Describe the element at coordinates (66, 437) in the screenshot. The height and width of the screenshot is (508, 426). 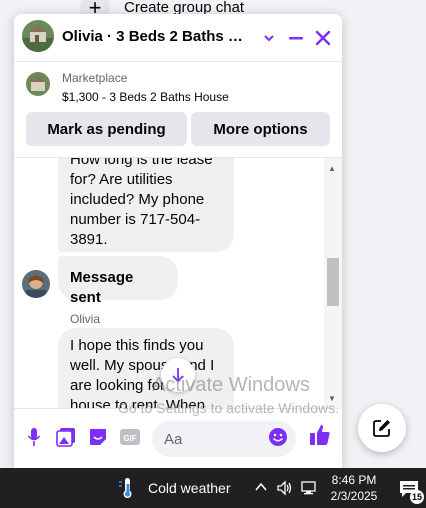
I see `gallery-icon` at that location.